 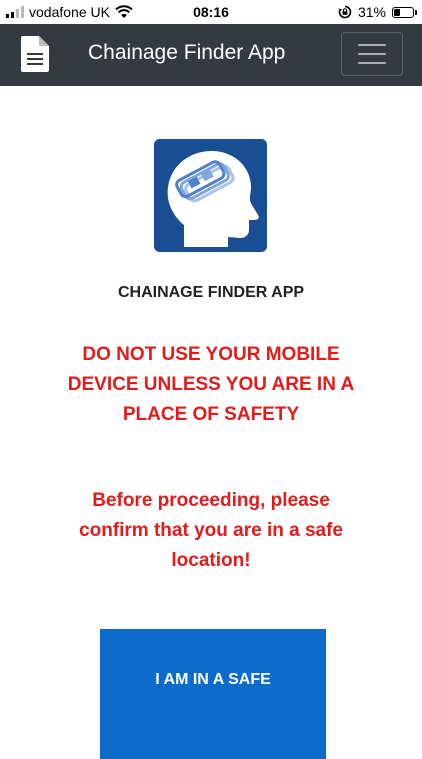 I want to click on status-bar-right: 31%, so click(x=377, y=12).